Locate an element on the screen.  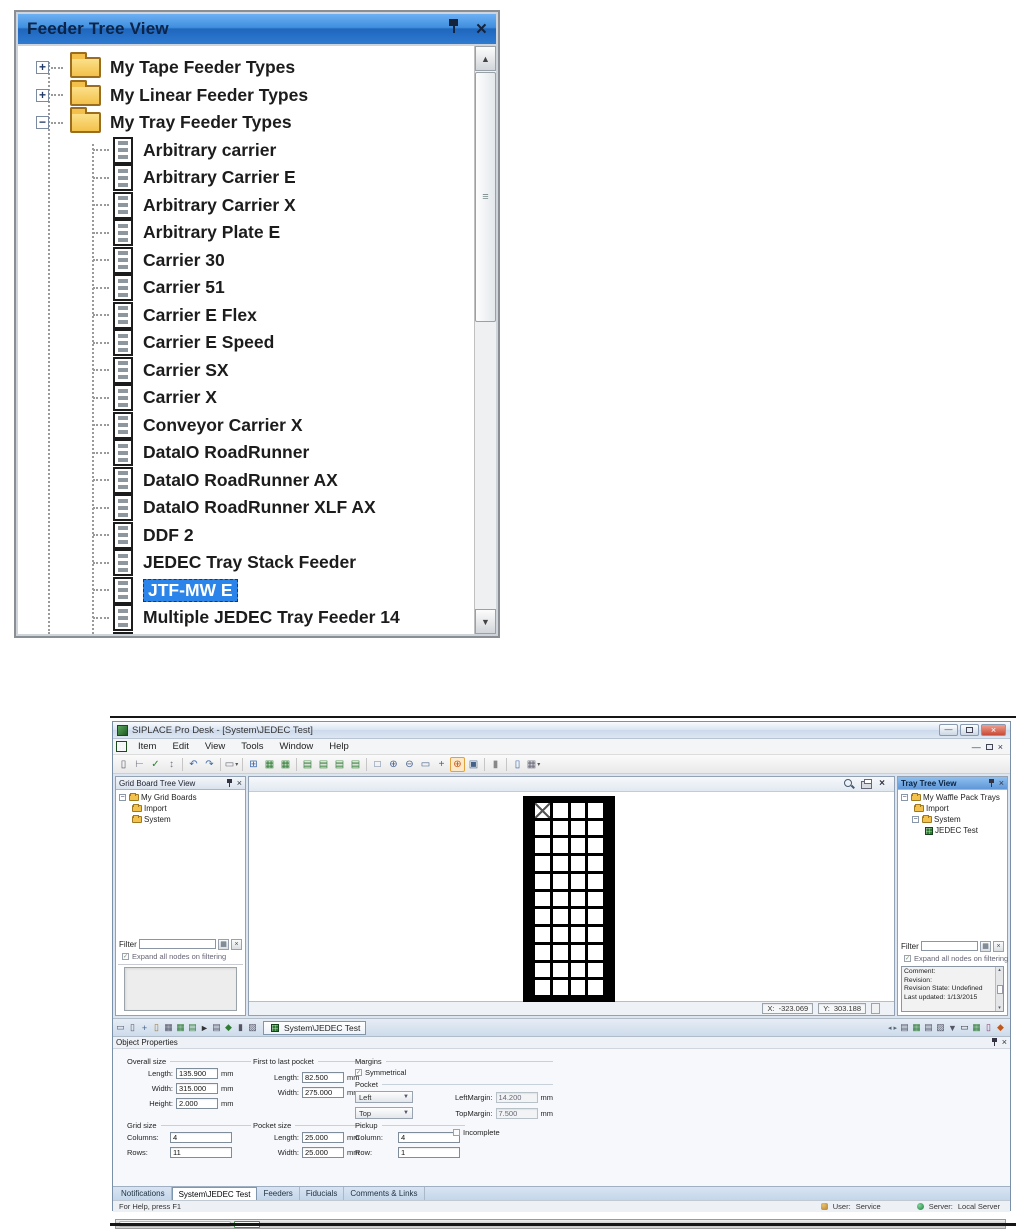
component-tool-icon: ◆ is located at coordinates (228, 1027).